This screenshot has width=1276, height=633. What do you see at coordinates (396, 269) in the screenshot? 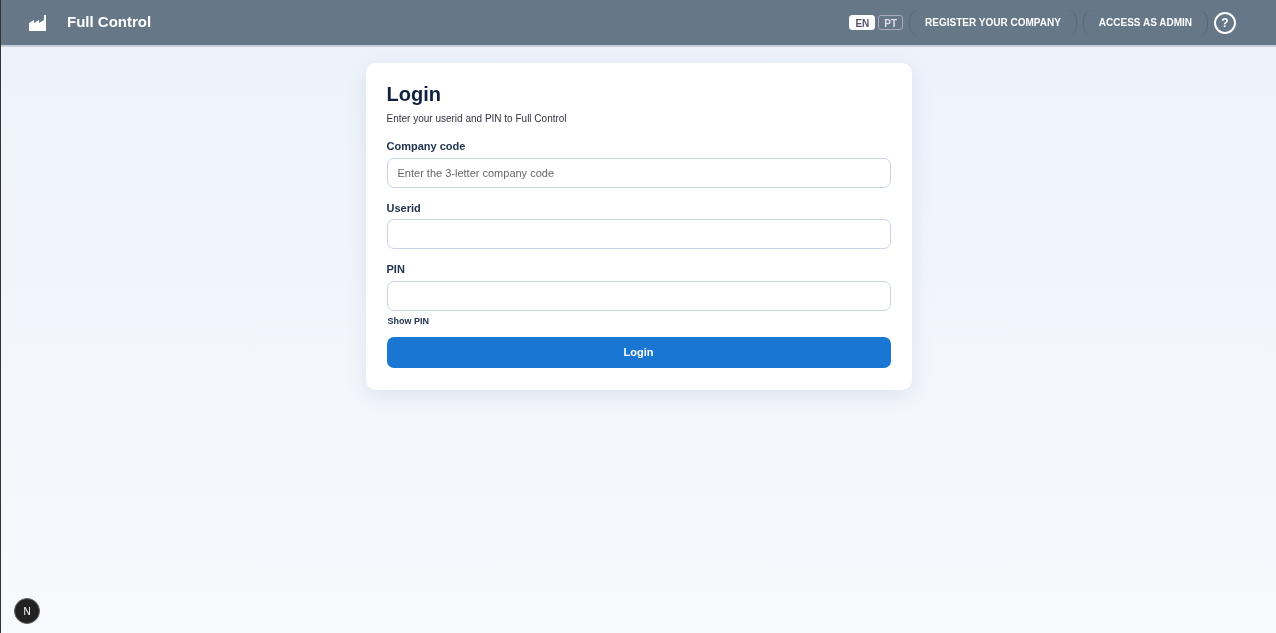
I see `field-label: PIN` at bounding box center [396, 269].